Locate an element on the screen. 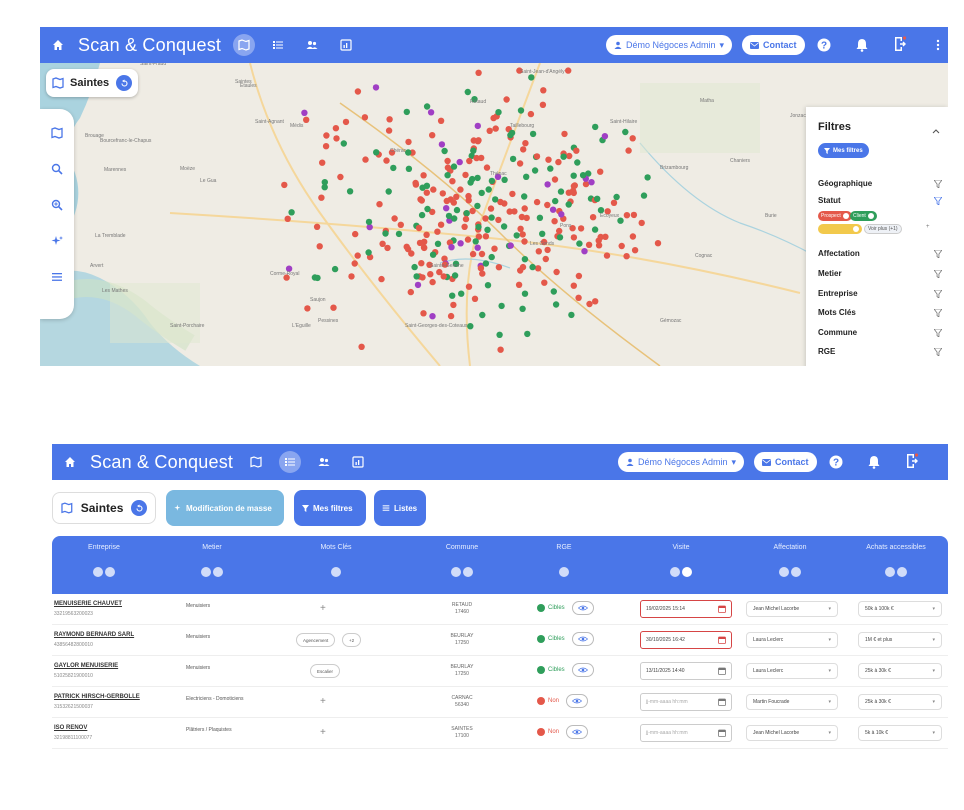 The height and width of the screenshot is (810, 964). filter-row: Géographique is located at coordinates (880, 183).